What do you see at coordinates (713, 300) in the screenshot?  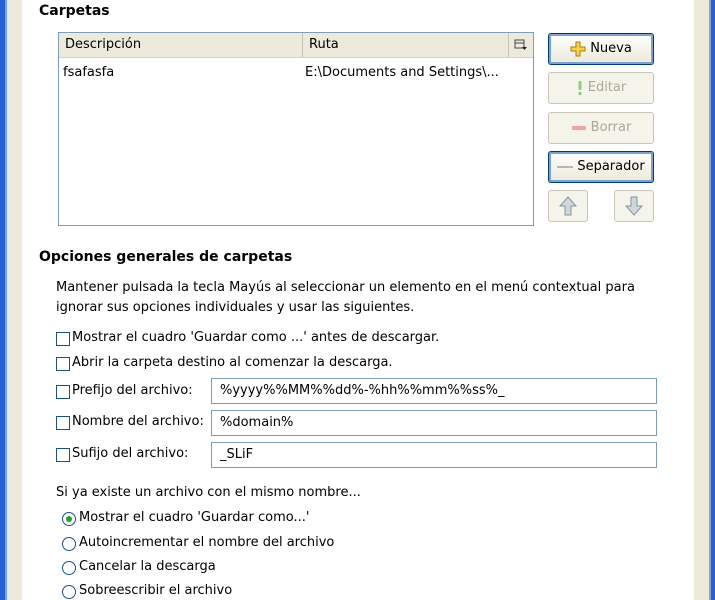 I see `window-frame-right` at bounding box center [713, 300].